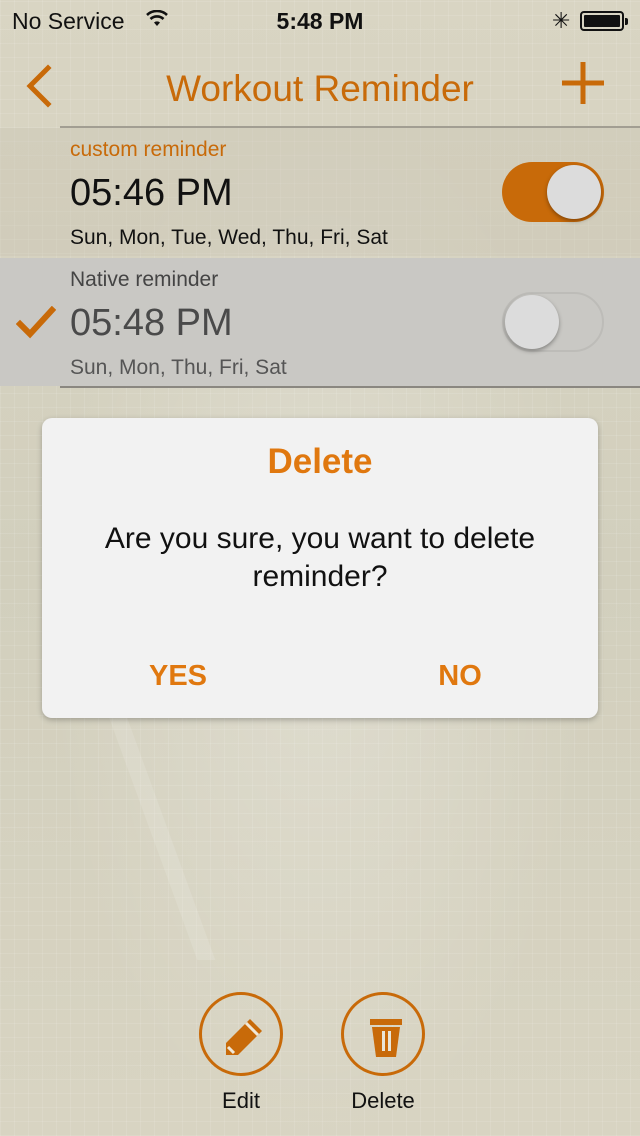  I want to click on reminder-label: custom reminder, so click(148, 149).